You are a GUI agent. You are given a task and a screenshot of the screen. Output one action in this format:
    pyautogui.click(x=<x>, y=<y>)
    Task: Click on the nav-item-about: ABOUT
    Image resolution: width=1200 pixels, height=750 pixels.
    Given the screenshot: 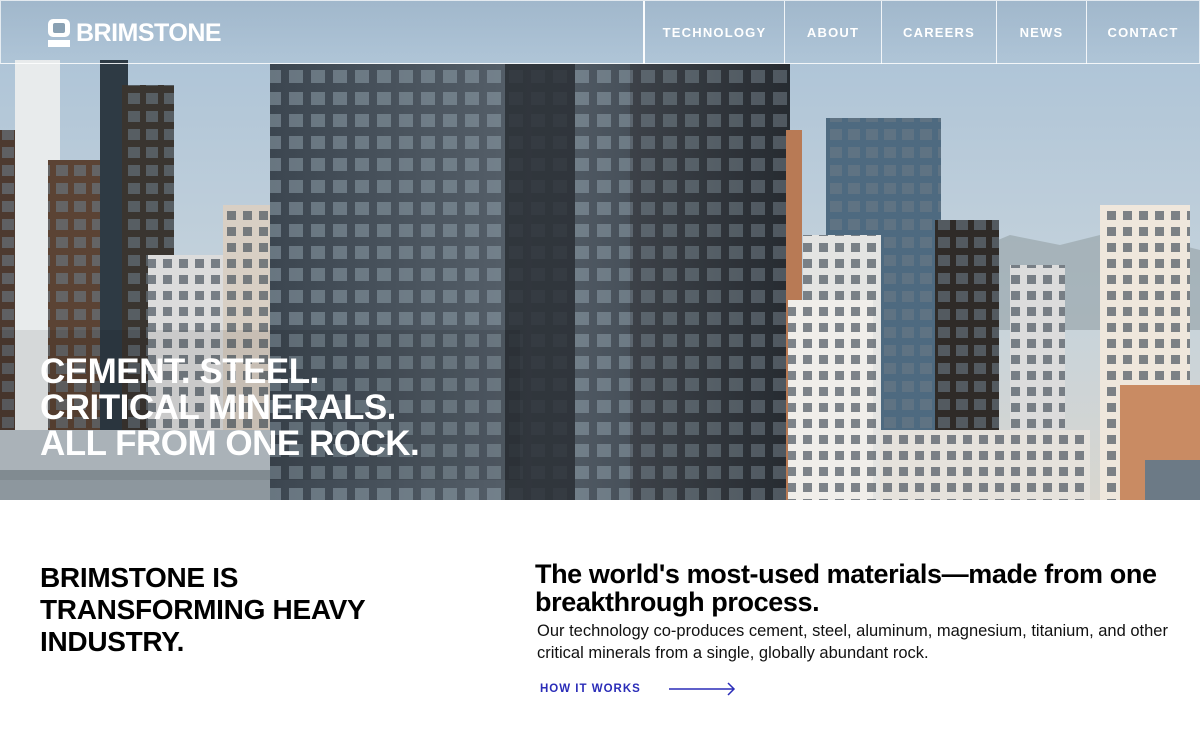 What is the action you would take?
    pyautogui.click(x=832, y=32)
    